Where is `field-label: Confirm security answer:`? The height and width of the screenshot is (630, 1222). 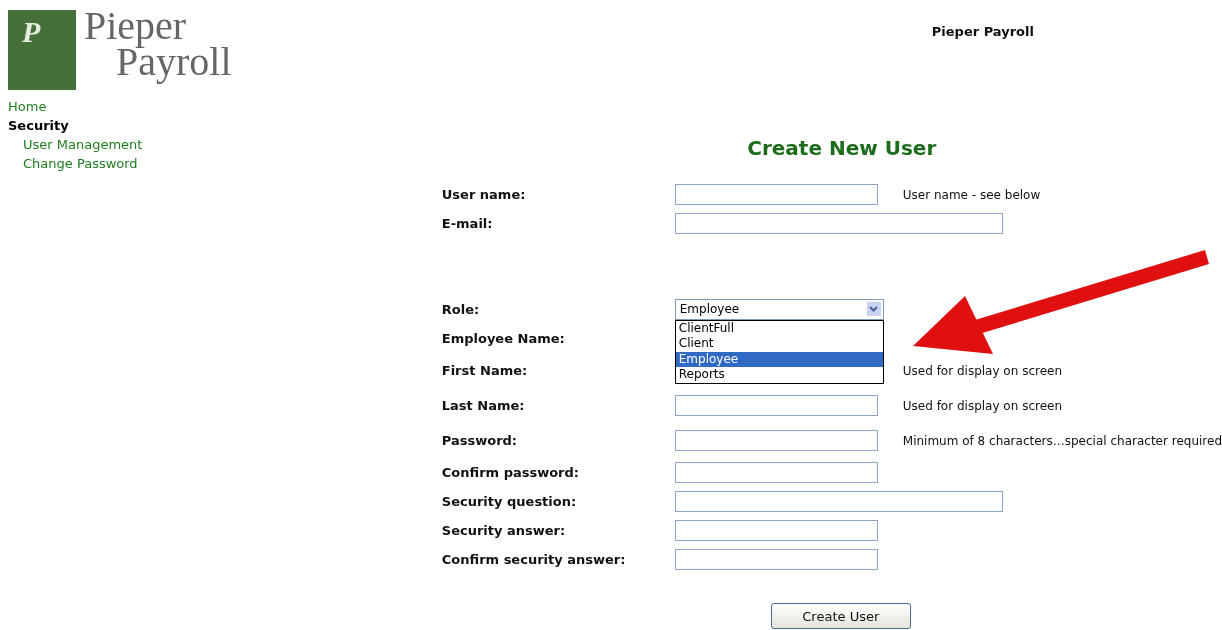
field-label: Confirm security answer: is located at coordinates (534, 559).